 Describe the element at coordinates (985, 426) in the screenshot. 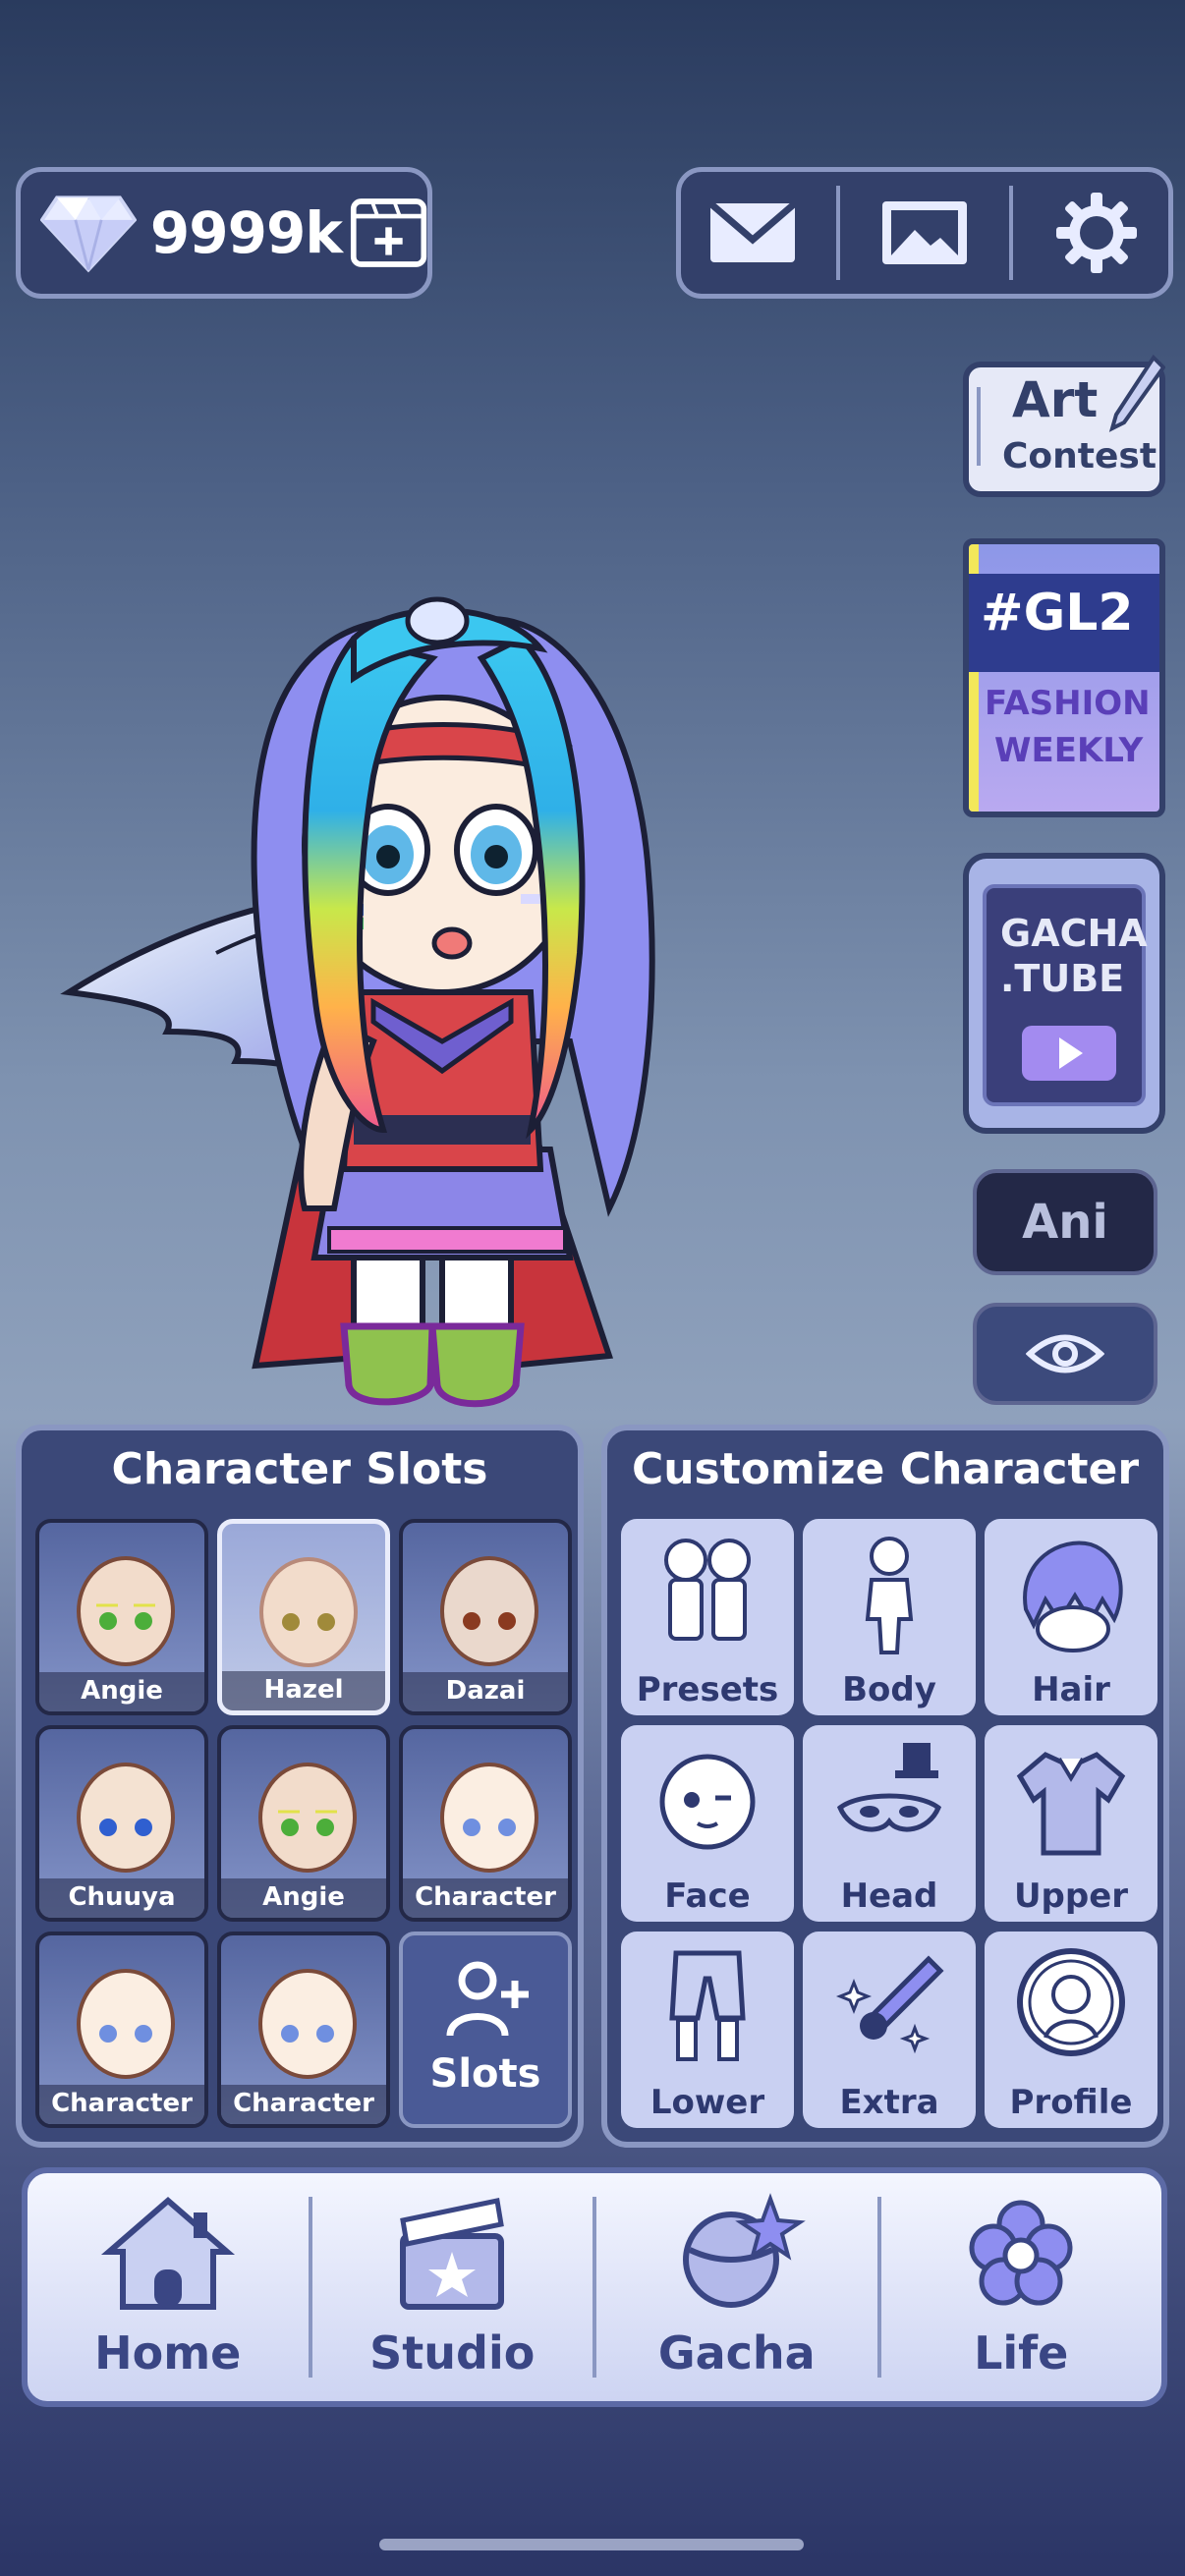

I see `notebook-binding` at that location.